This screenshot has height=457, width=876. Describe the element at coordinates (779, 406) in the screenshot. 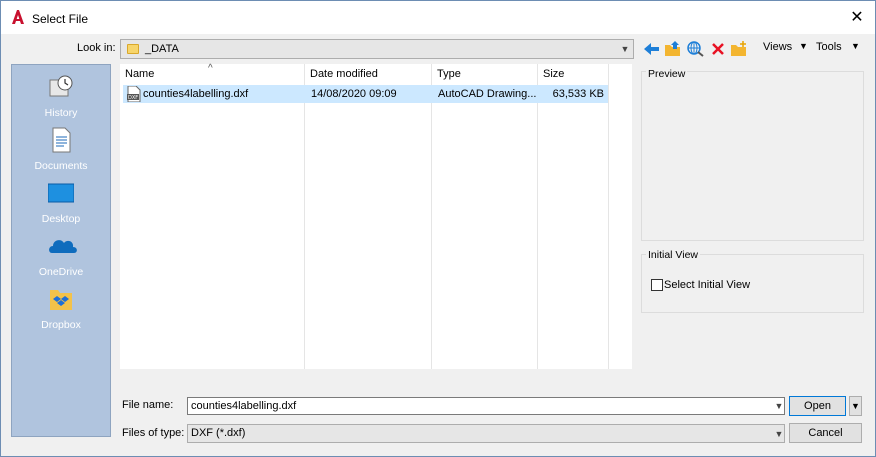

I see `file-name-dropdown-icon: ▼` at that location.